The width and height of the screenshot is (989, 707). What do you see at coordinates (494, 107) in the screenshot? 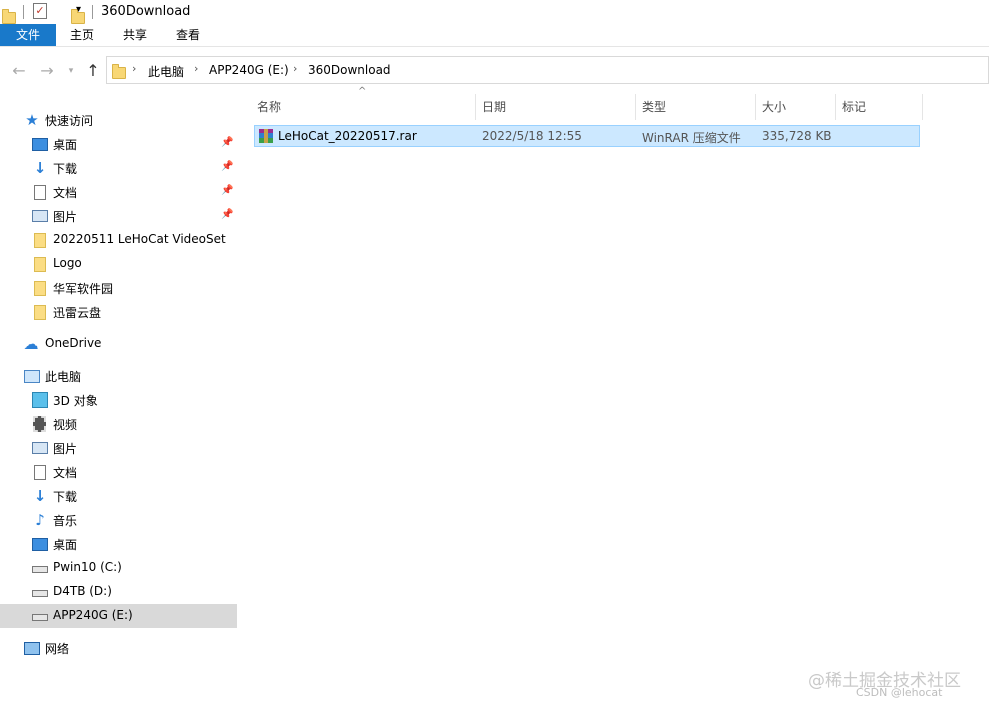
I see `column-header-label: 日期` at bounding box center [494, 107].